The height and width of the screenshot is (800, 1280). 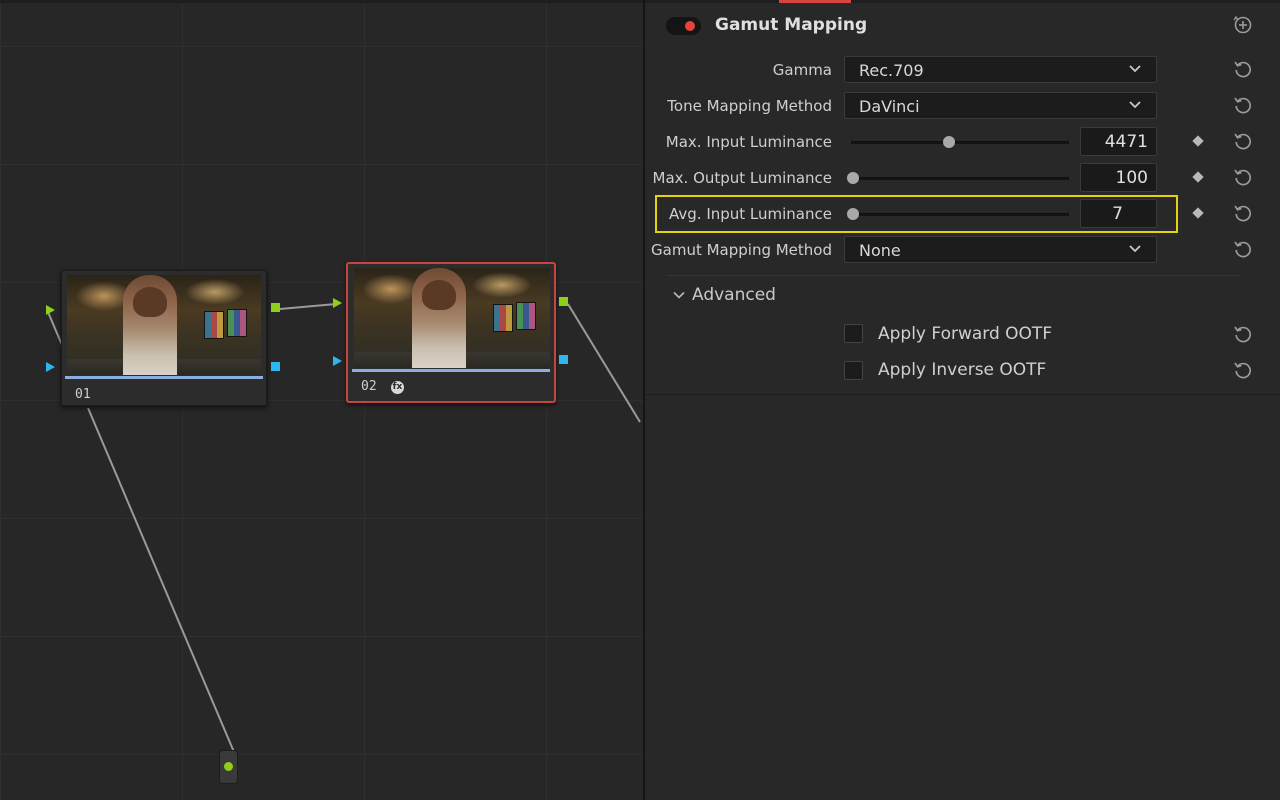 I want to click on reset-max-output-luminance-icon, so click(x=1243, y=177).